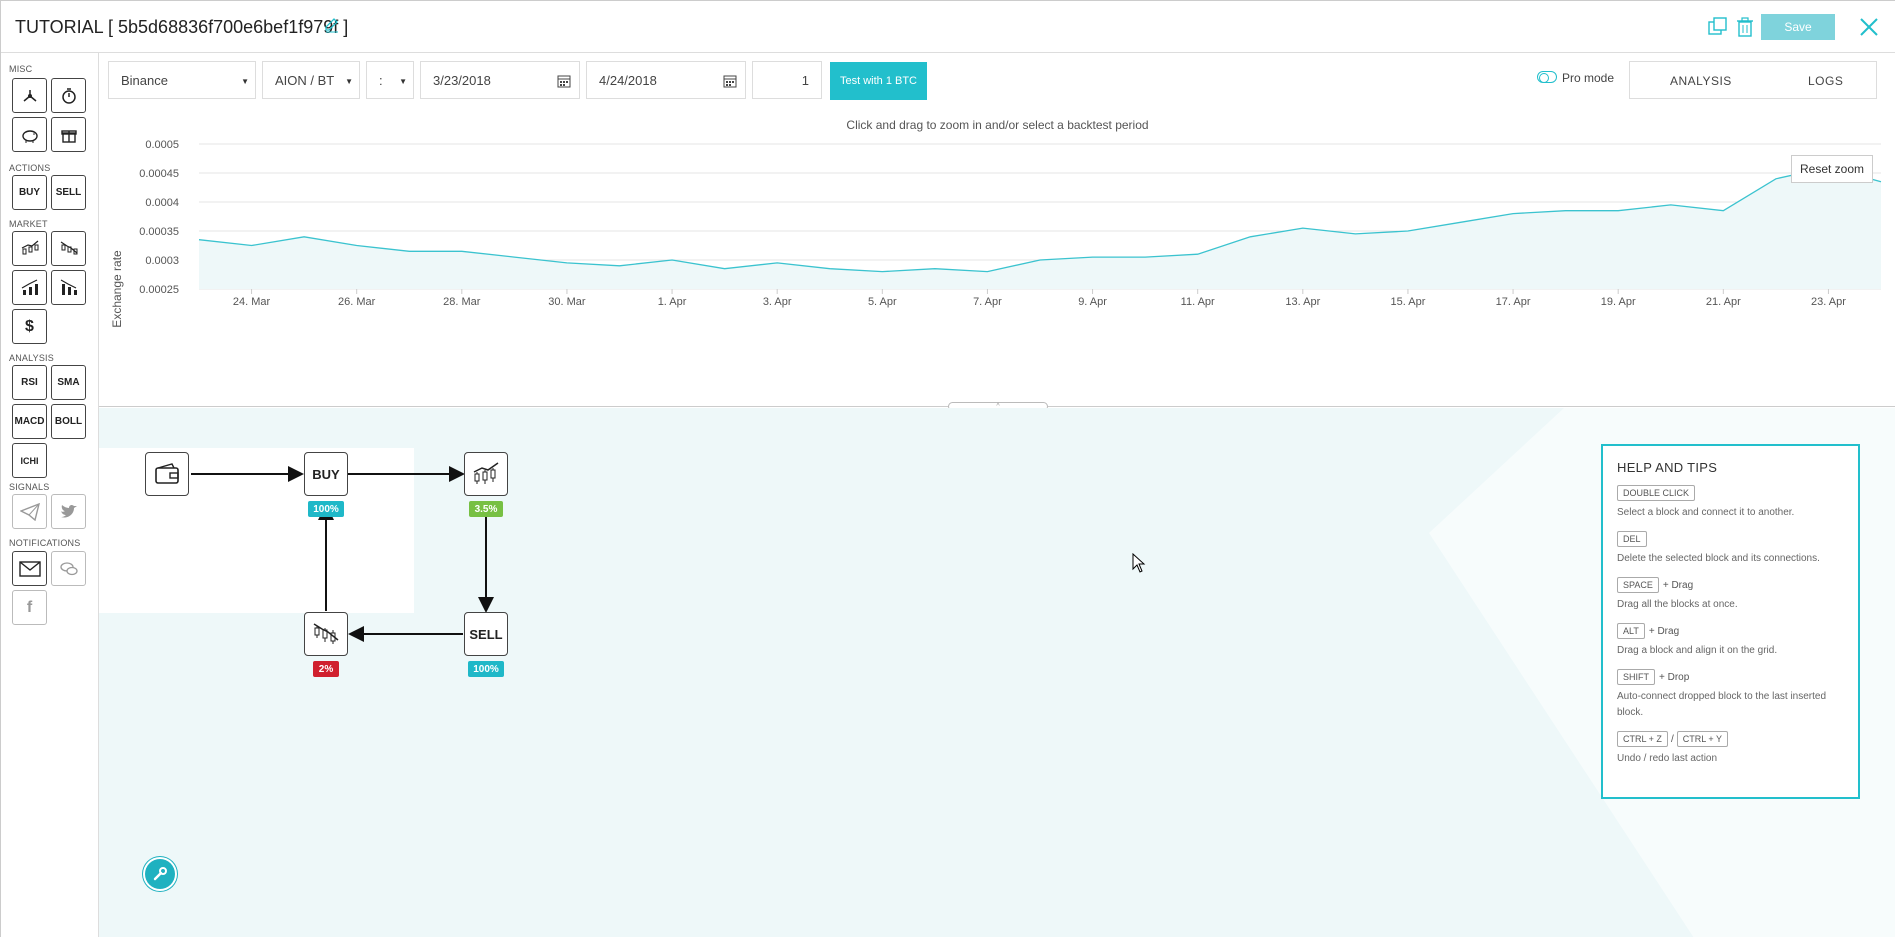  I want to click on exchange-select: Binance ▼, so click(182, 80).